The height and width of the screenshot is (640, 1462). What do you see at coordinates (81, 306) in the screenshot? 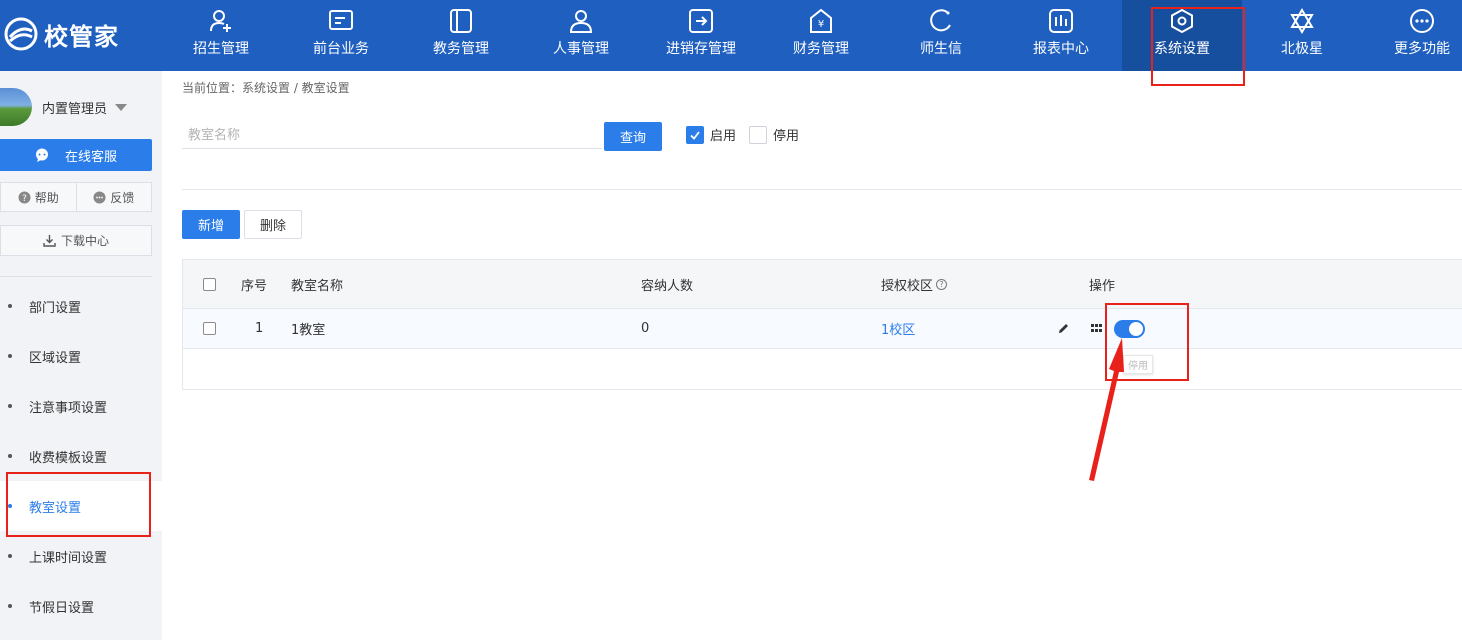
I see `menu-item-department: 部门设置` at bounding box center [81, 306].